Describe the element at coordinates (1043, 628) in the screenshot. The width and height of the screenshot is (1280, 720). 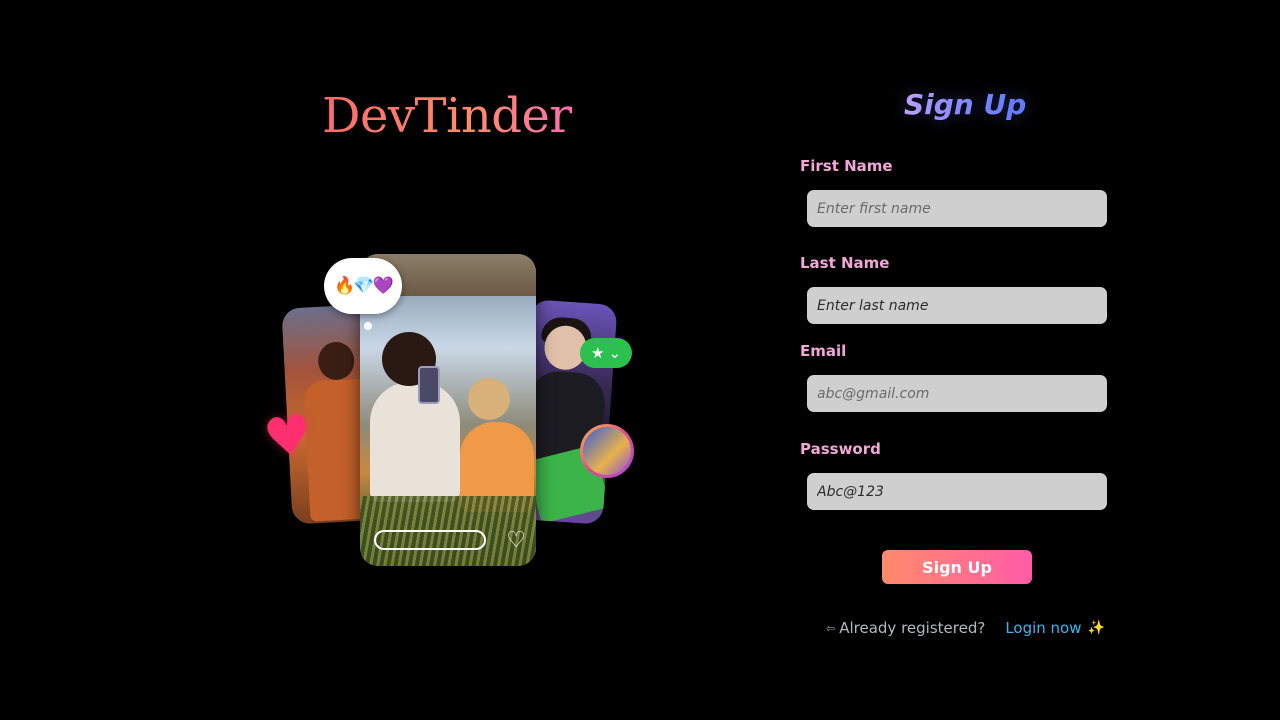
I see `login-now-link: Login now` at that location.